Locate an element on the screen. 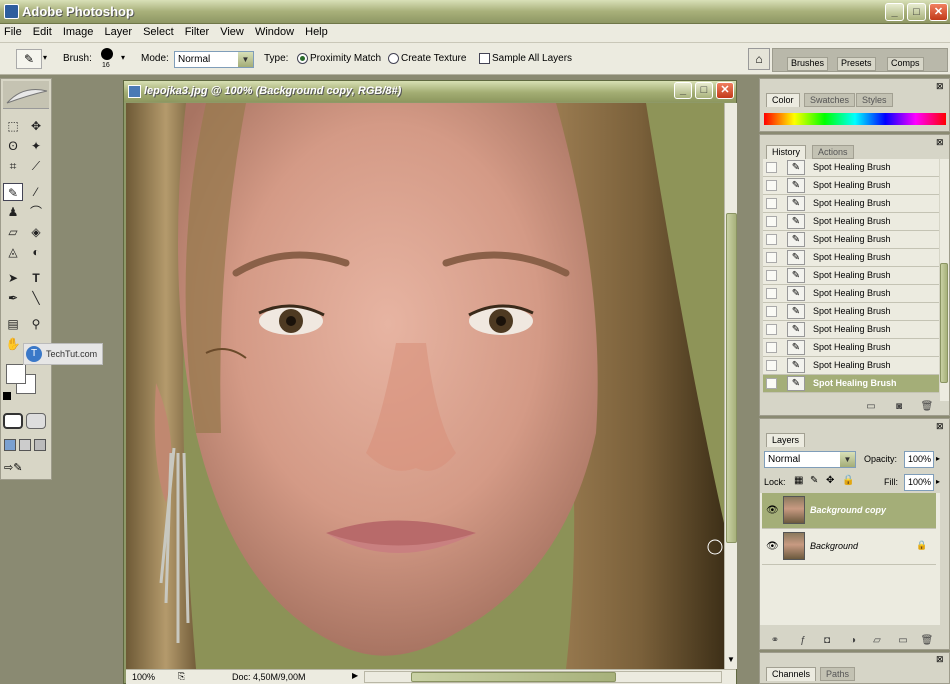 The height and width of the screenshot is (684, 950). menu-edit: Edit is located at coordinates (42, 31).